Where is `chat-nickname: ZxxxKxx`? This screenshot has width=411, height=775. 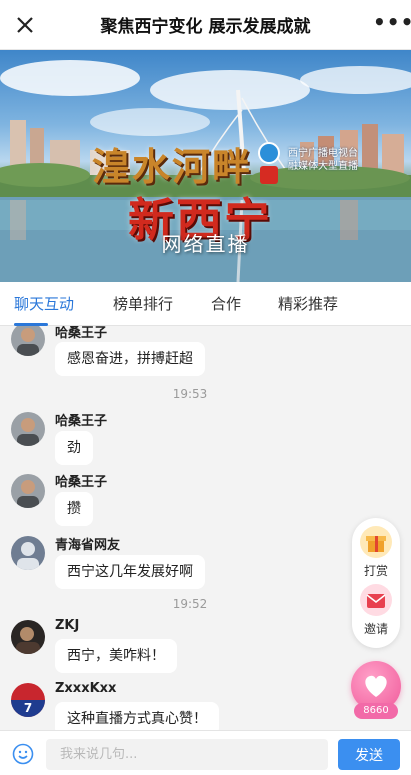
chat-nickname: ZxxxKxx is located at coordinates (86, 688).